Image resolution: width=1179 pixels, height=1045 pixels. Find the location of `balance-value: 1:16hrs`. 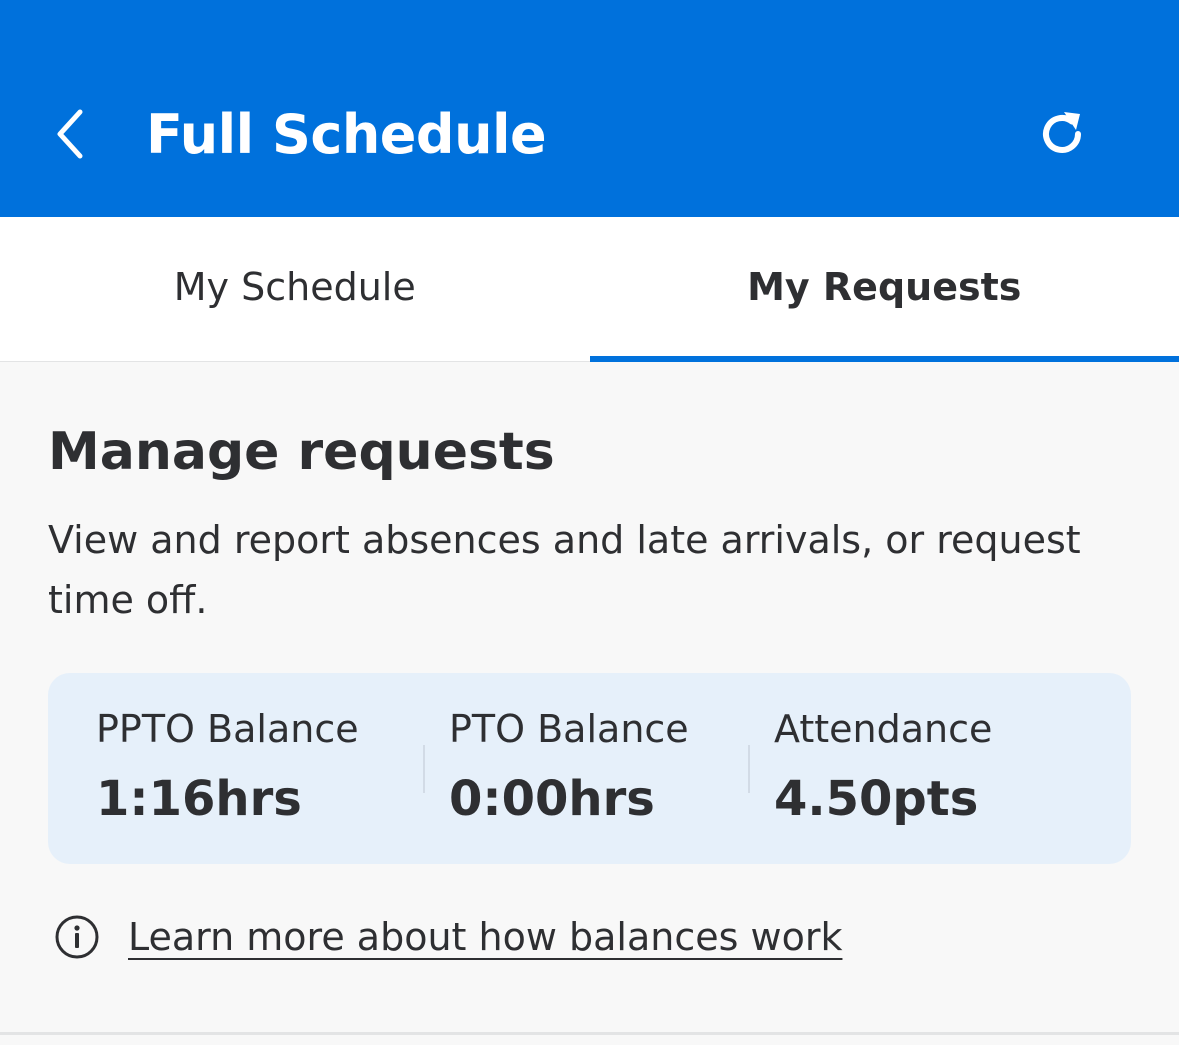

balance-value: 1:16hrs is located at coordinates (199, 799).